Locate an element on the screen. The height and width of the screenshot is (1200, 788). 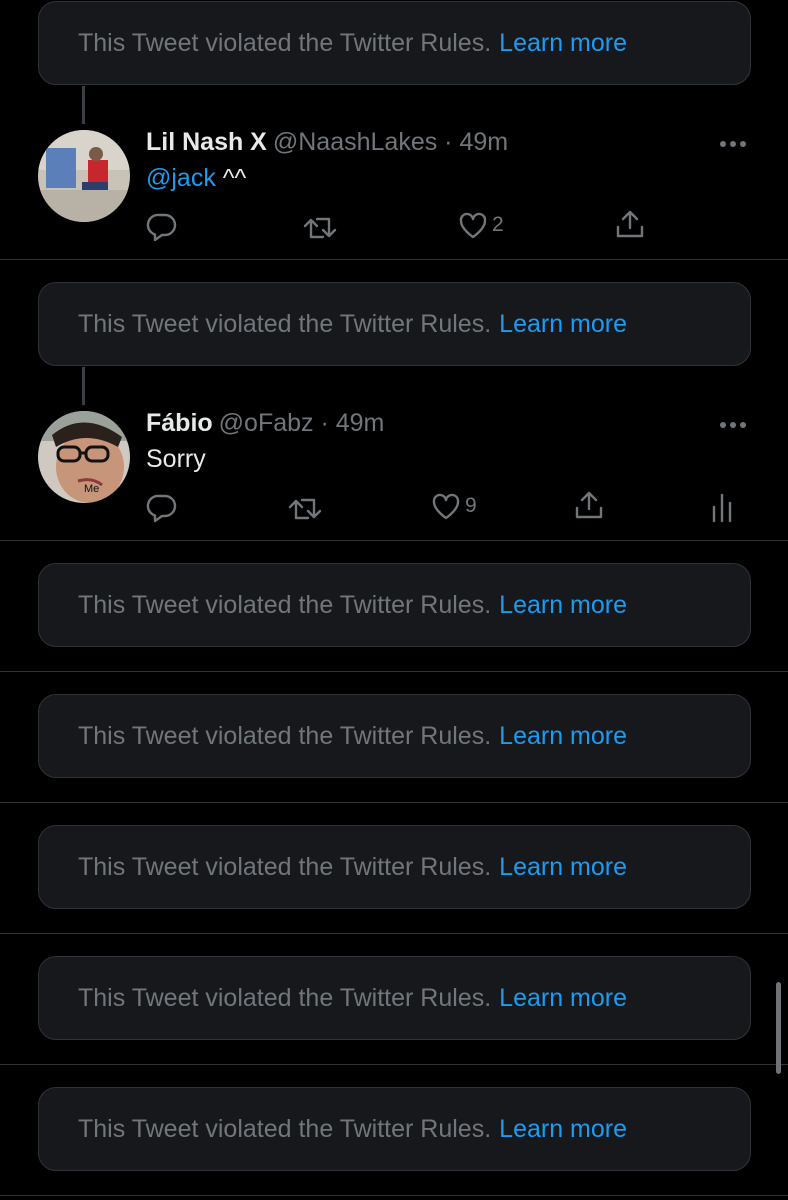
avatar: Me is located at coordinates (84, 457).